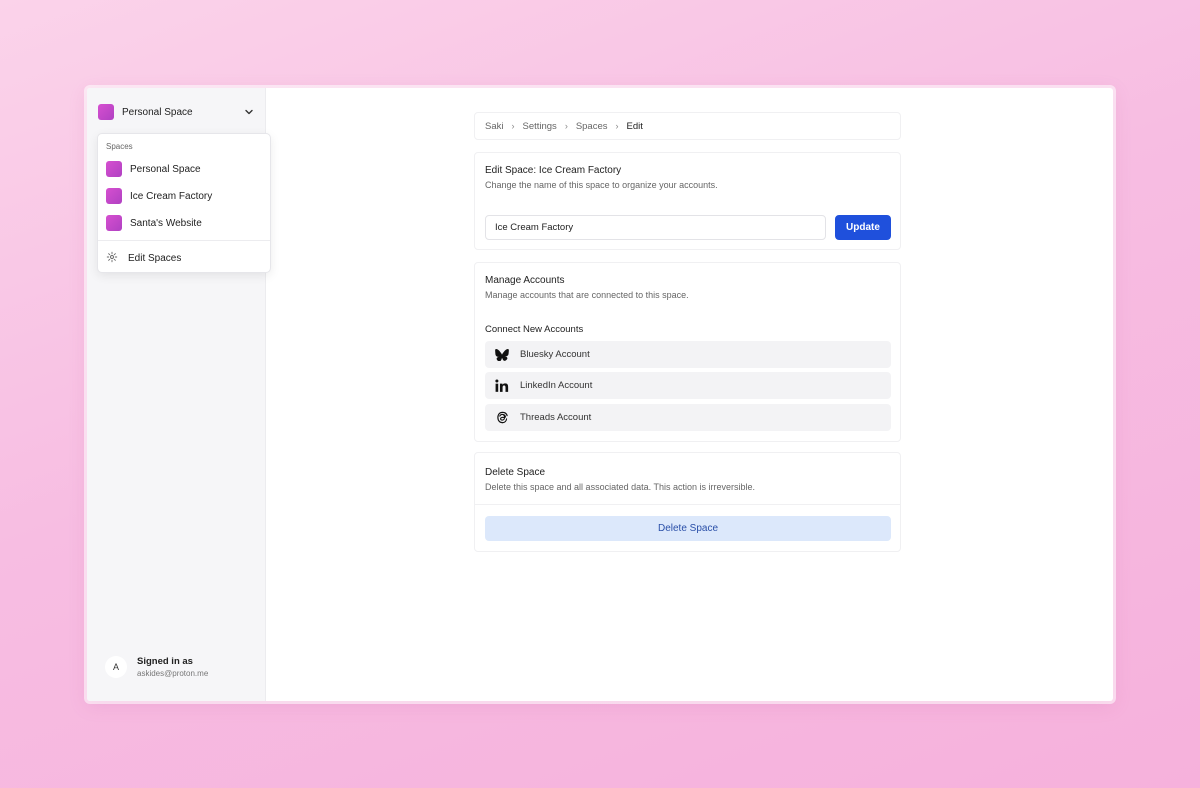  Describe the element at coordinates (502, 418) in the screenshot. I see `threads-icon` at that location.